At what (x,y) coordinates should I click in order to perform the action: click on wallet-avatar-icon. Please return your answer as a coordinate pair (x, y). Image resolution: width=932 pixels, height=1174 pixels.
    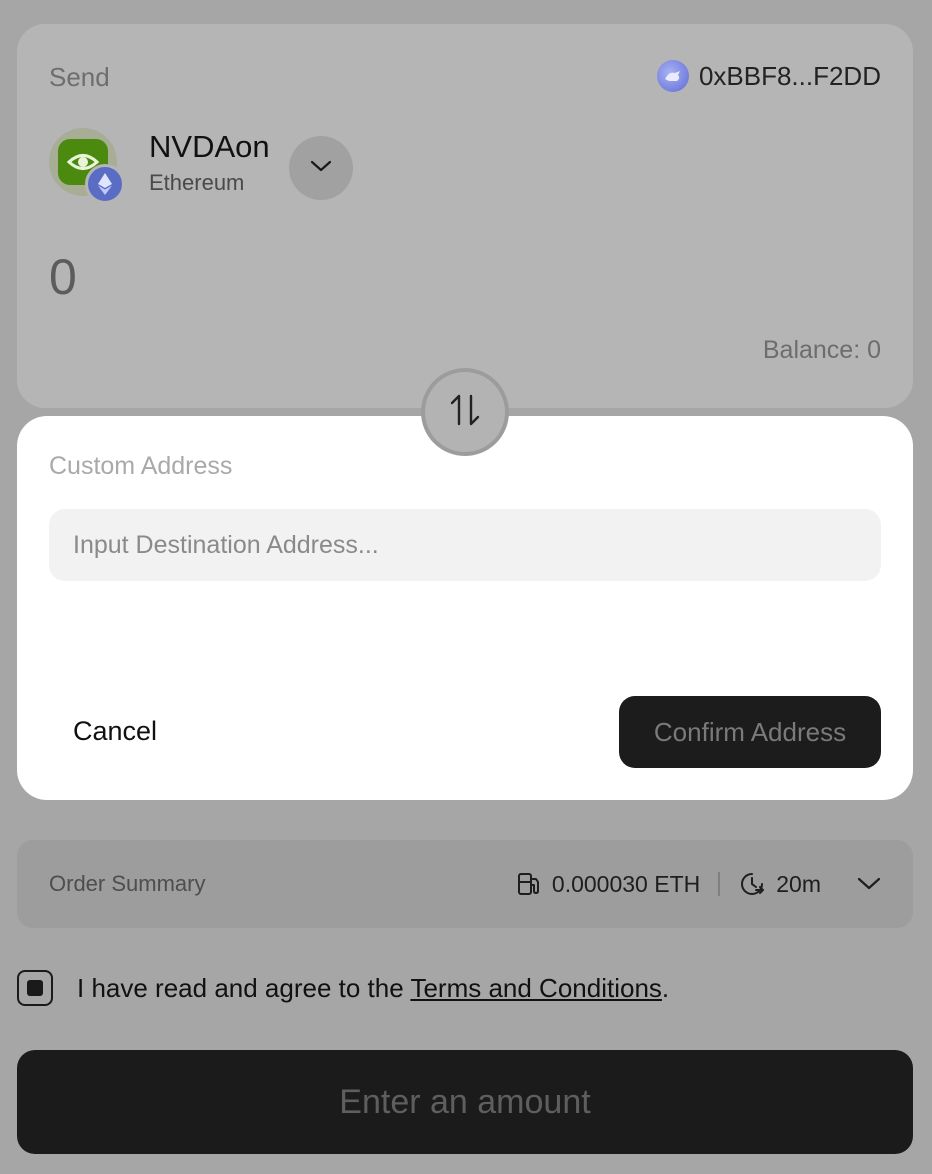
    Looking at the image, I should click on (672, 76).